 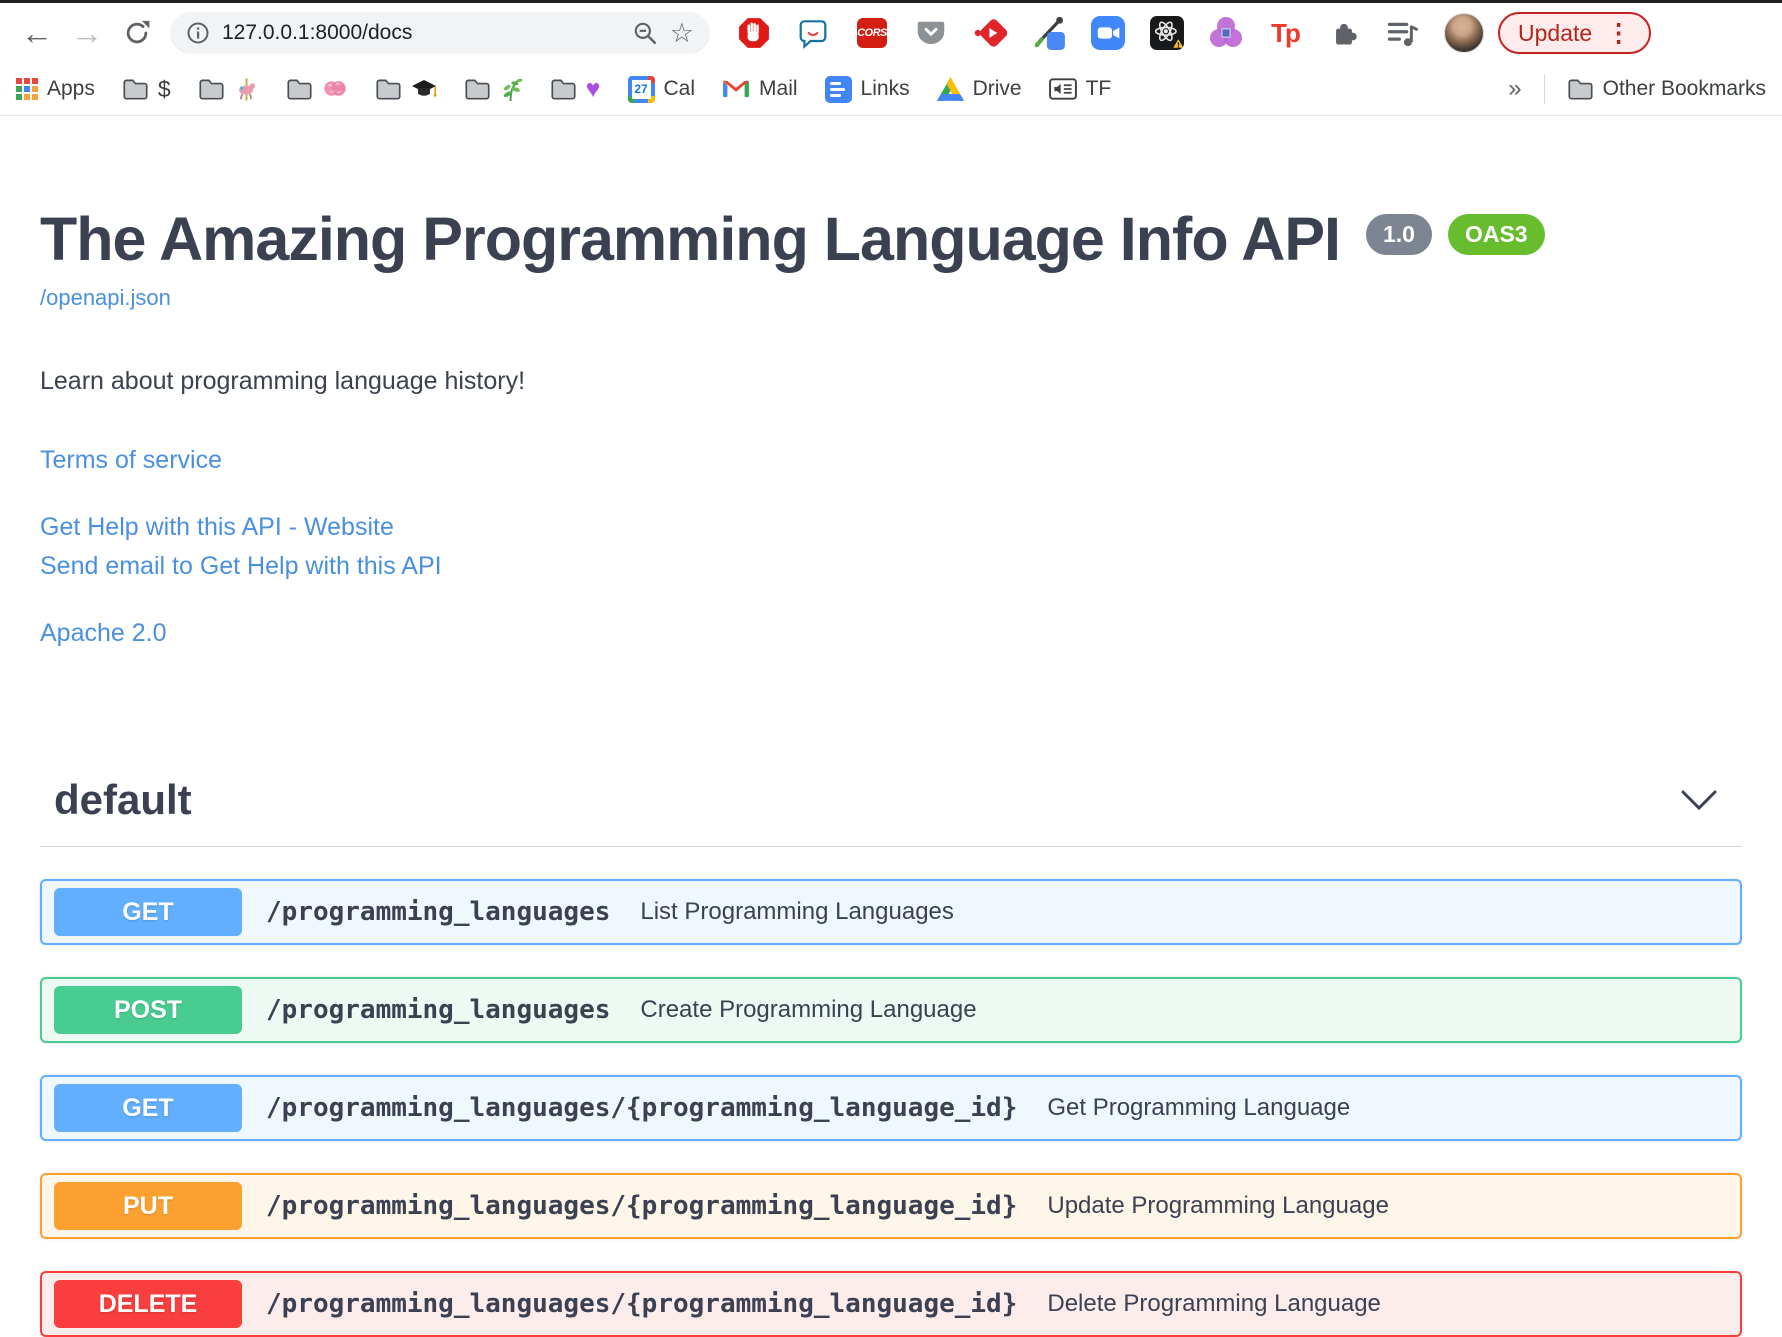 I want to click on tag-name: default, so click(x=123, y=800).